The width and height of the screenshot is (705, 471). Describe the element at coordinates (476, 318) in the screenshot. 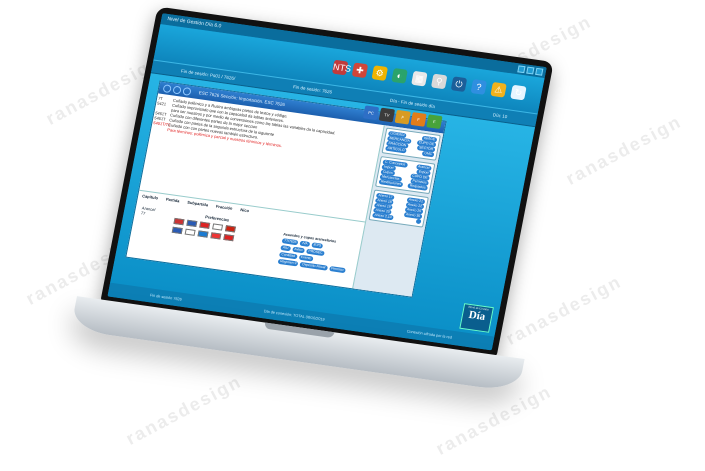

I see `app-logo: Nivel de Gestión Día` at that location.